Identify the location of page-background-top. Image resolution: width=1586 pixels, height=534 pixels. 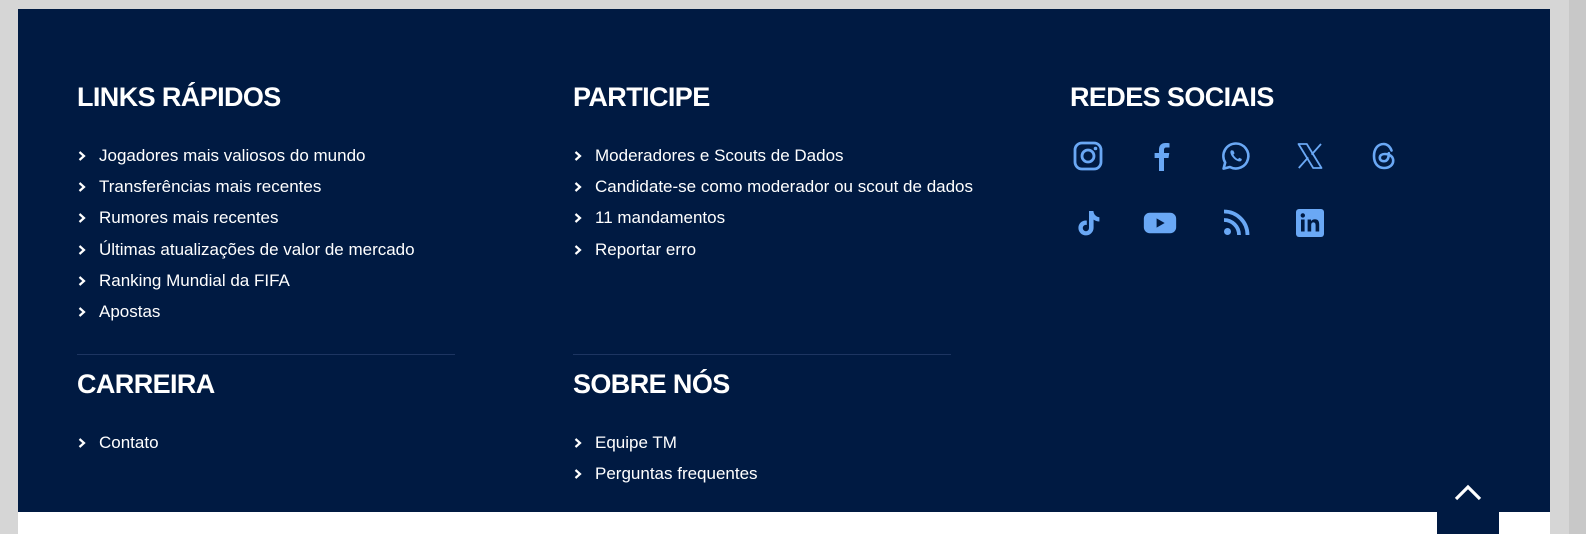
(793, 4).